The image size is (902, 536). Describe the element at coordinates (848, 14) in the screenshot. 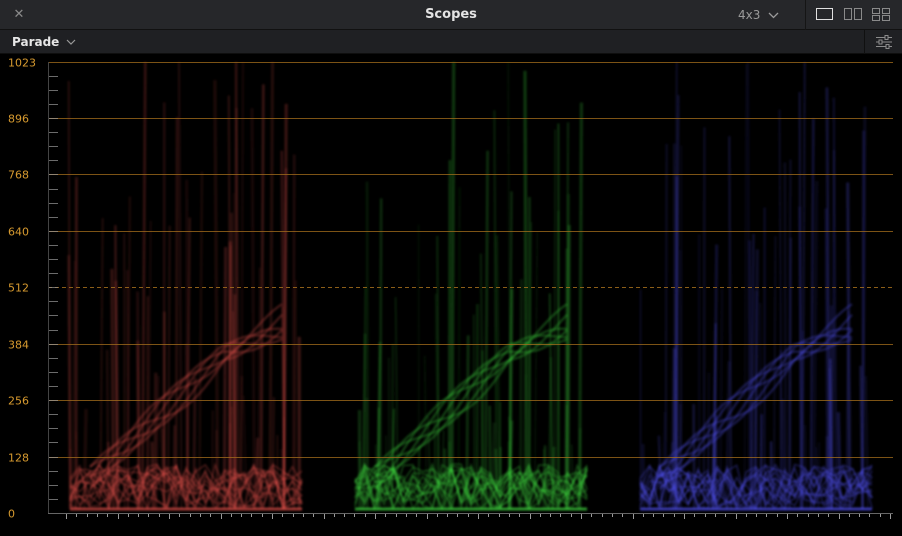

I see `dual-layout-icon` at that location.